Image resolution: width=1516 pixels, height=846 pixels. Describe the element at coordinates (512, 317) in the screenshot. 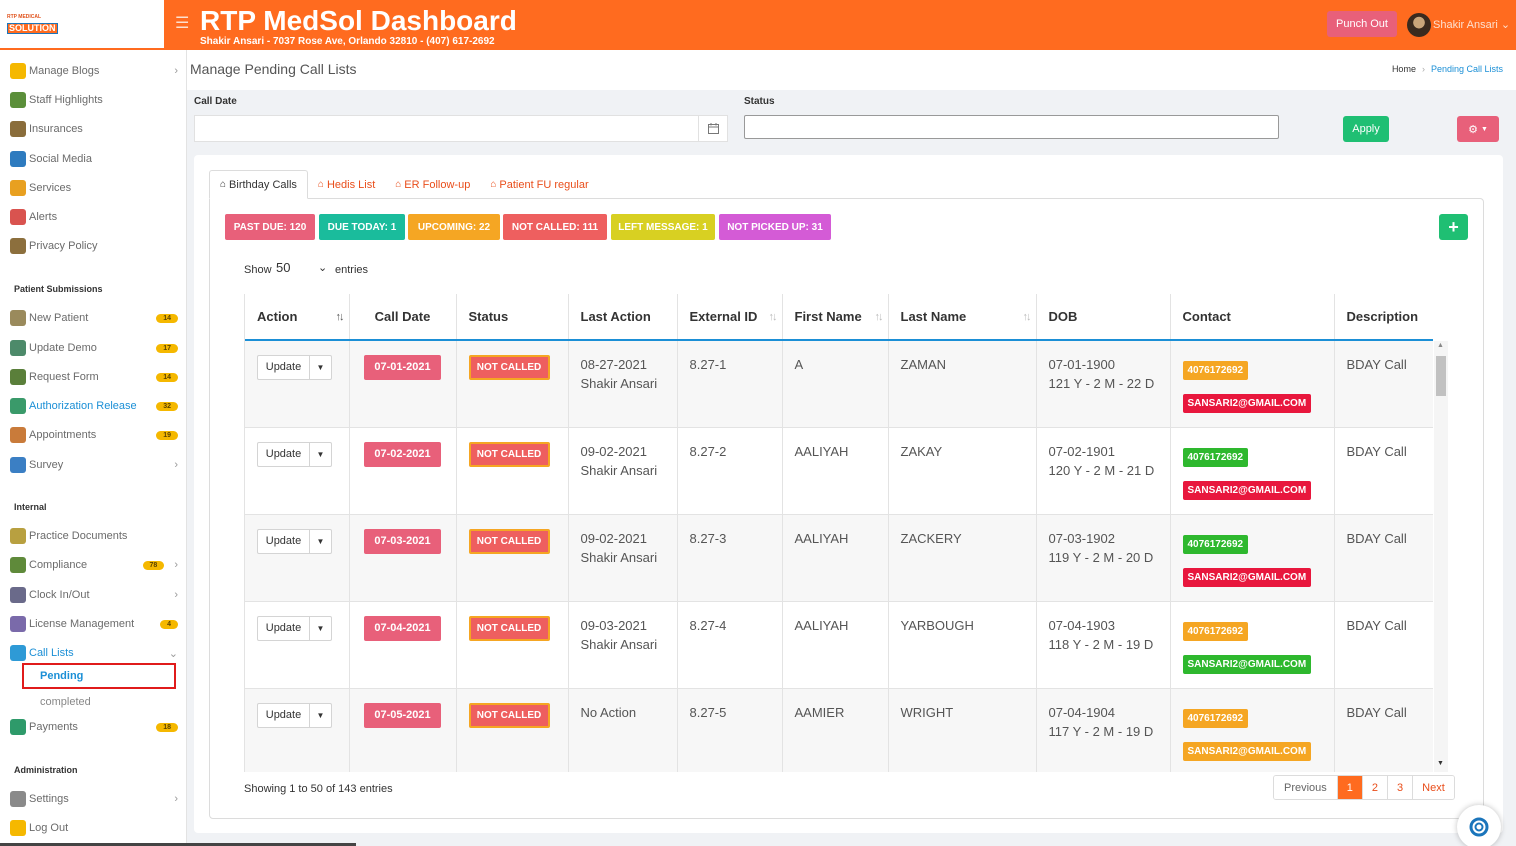

I see `column-header-status: Status` at that location.